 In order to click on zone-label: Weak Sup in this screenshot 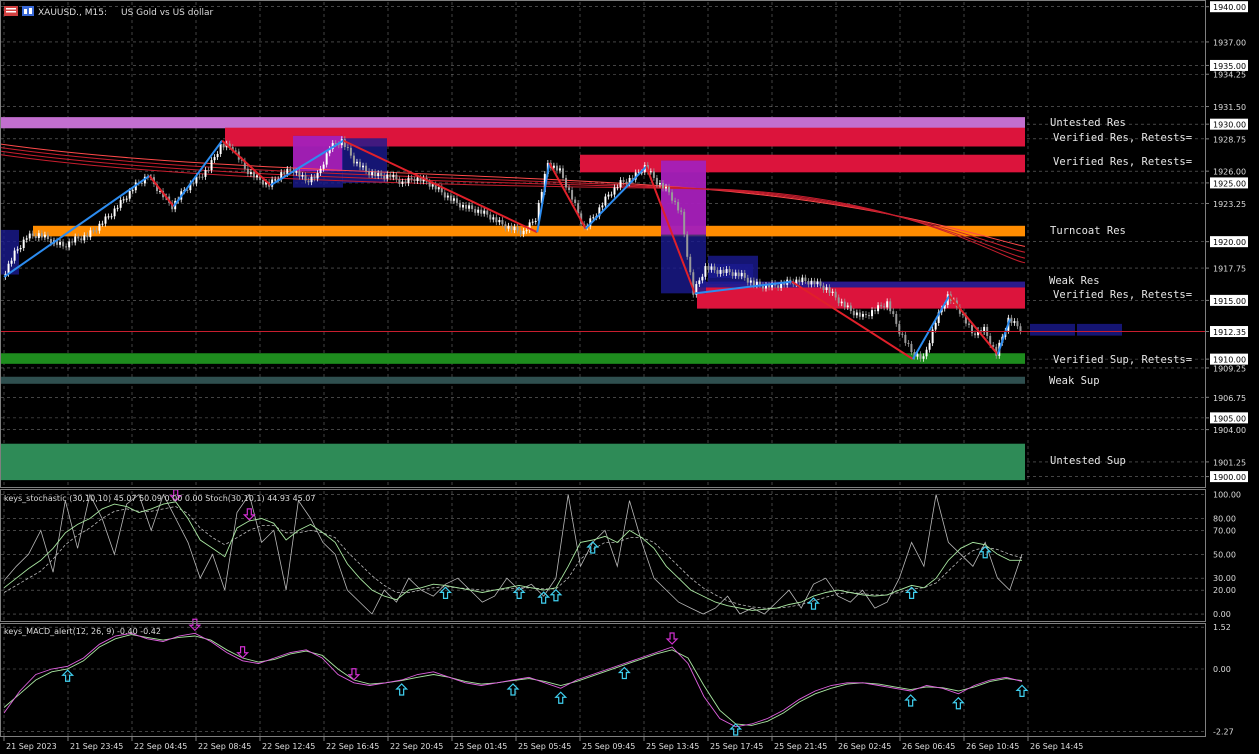, I will do `click(1074, 381)`.